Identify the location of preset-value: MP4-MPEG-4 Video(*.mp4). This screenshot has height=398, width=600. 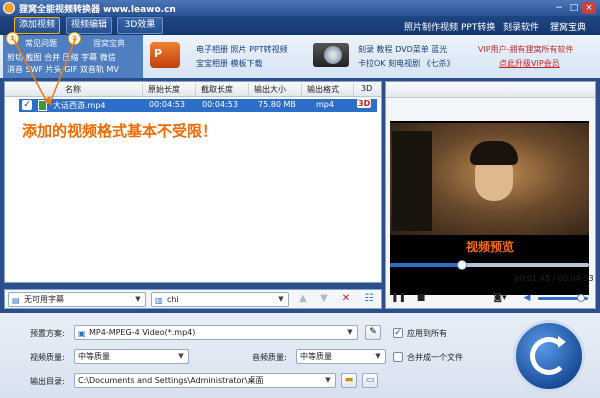
(142, 332).